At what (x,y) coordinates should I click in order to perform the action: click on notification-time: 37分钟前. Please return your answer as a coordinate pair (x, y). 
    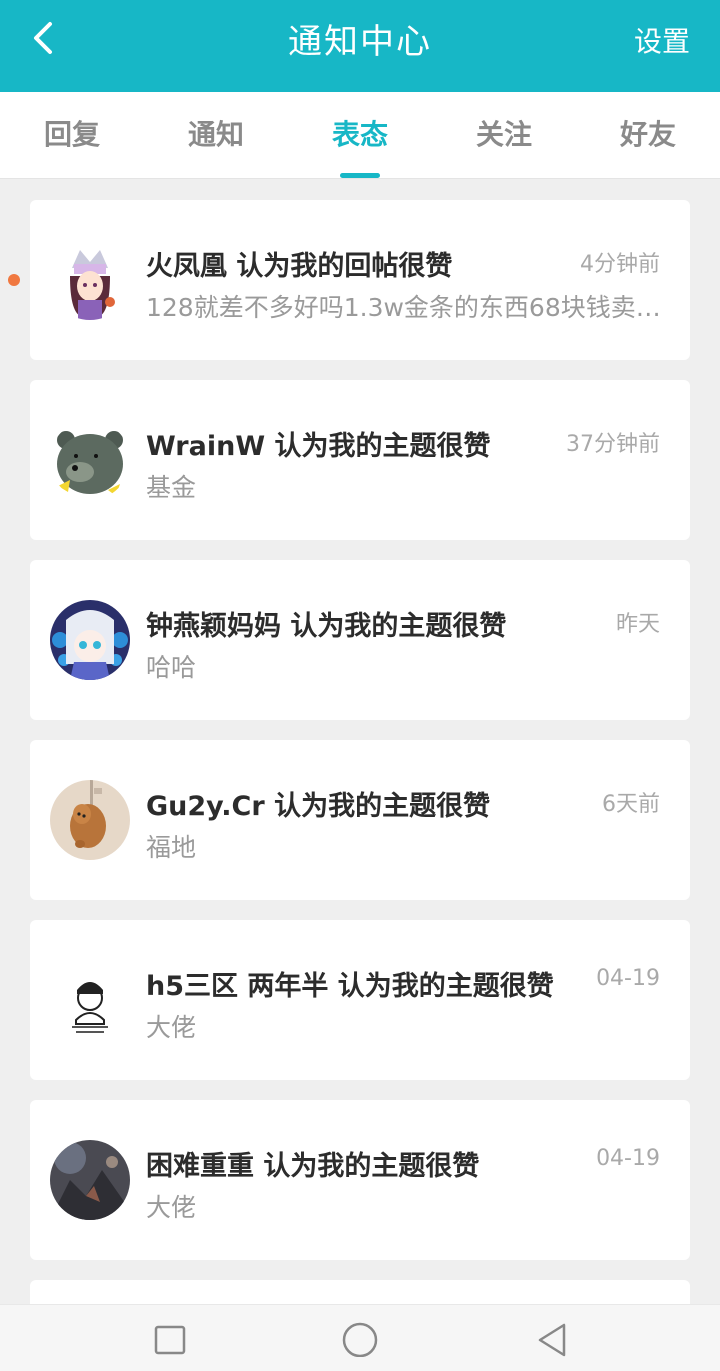
    Looking at the image, I should click on (613, 444).